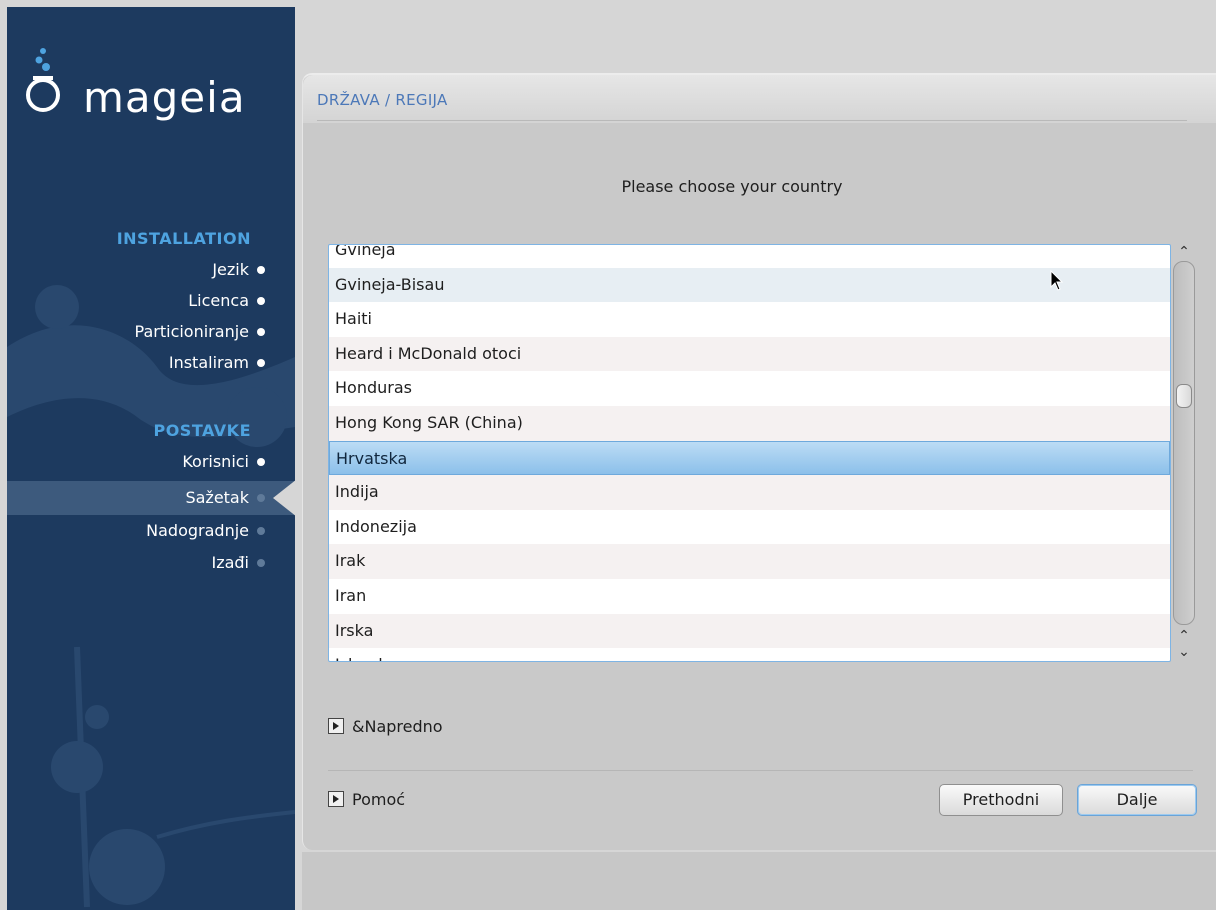 This screenshot has width=1216, height=910. Describe the element at coordinates (749, 285) in the screenshot. I see `list-item: Gvineja-Bisau` at that location.